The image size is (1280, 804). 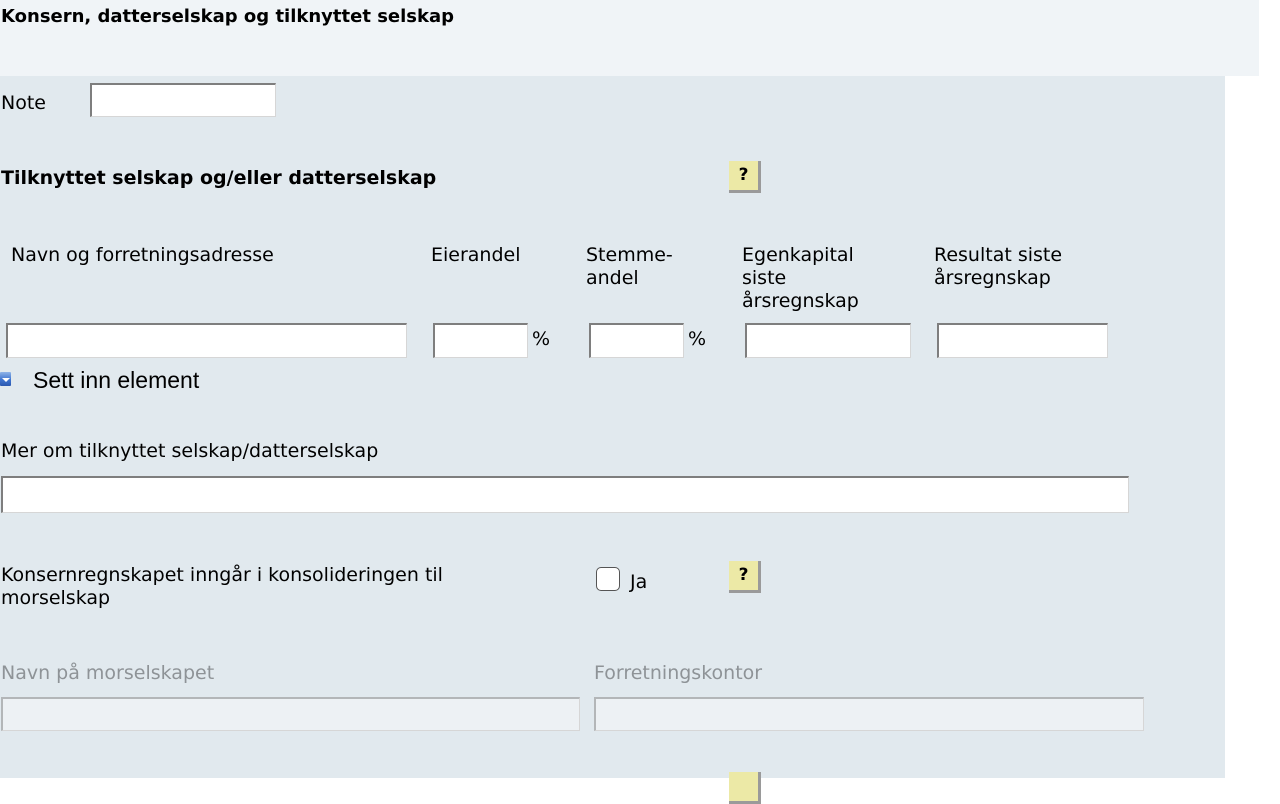 What do you see at coordinates (998, 266) in the screenshot?
I see `column-header-result: Resultat siste årsregnskap` at bounding box center [998, 266].